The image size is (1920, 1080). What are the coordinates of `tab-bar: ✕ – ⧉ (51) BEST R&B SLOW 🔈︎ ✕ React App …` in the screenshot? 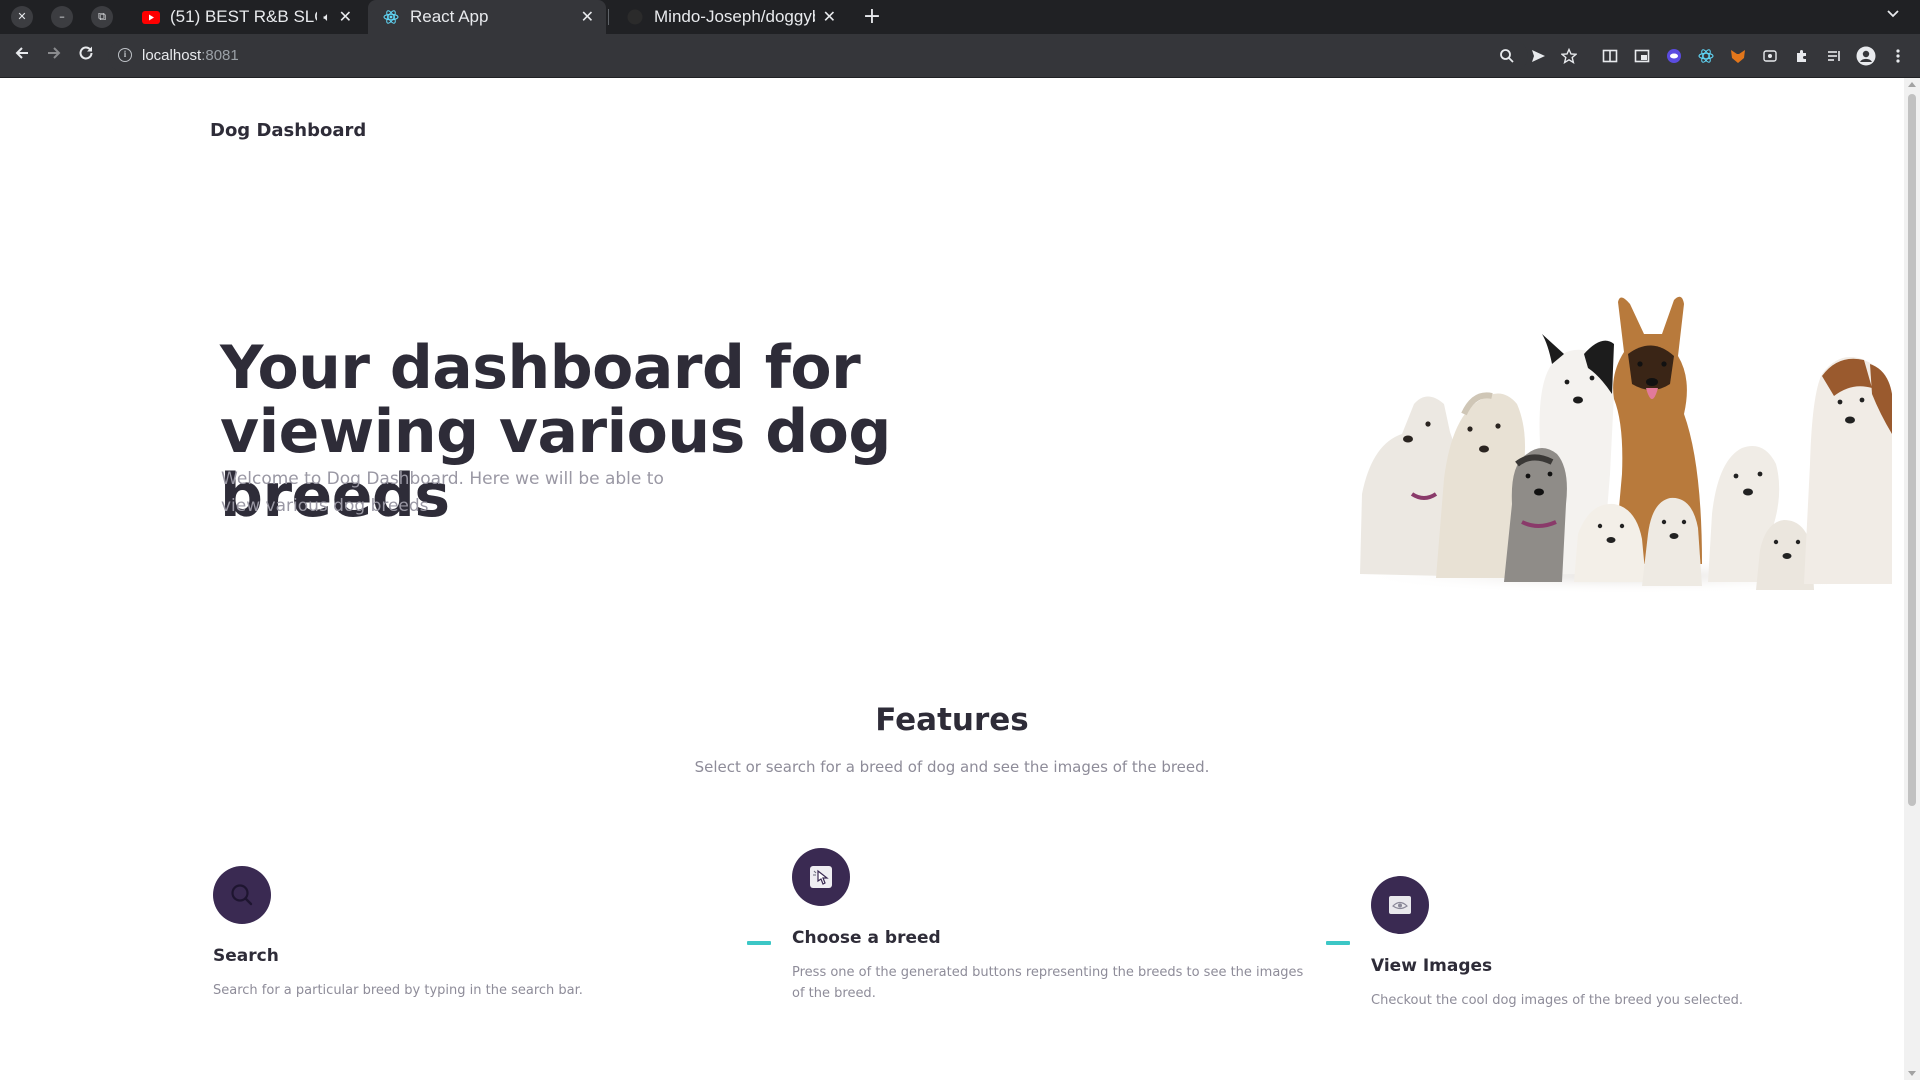 It's located at (960, 17).